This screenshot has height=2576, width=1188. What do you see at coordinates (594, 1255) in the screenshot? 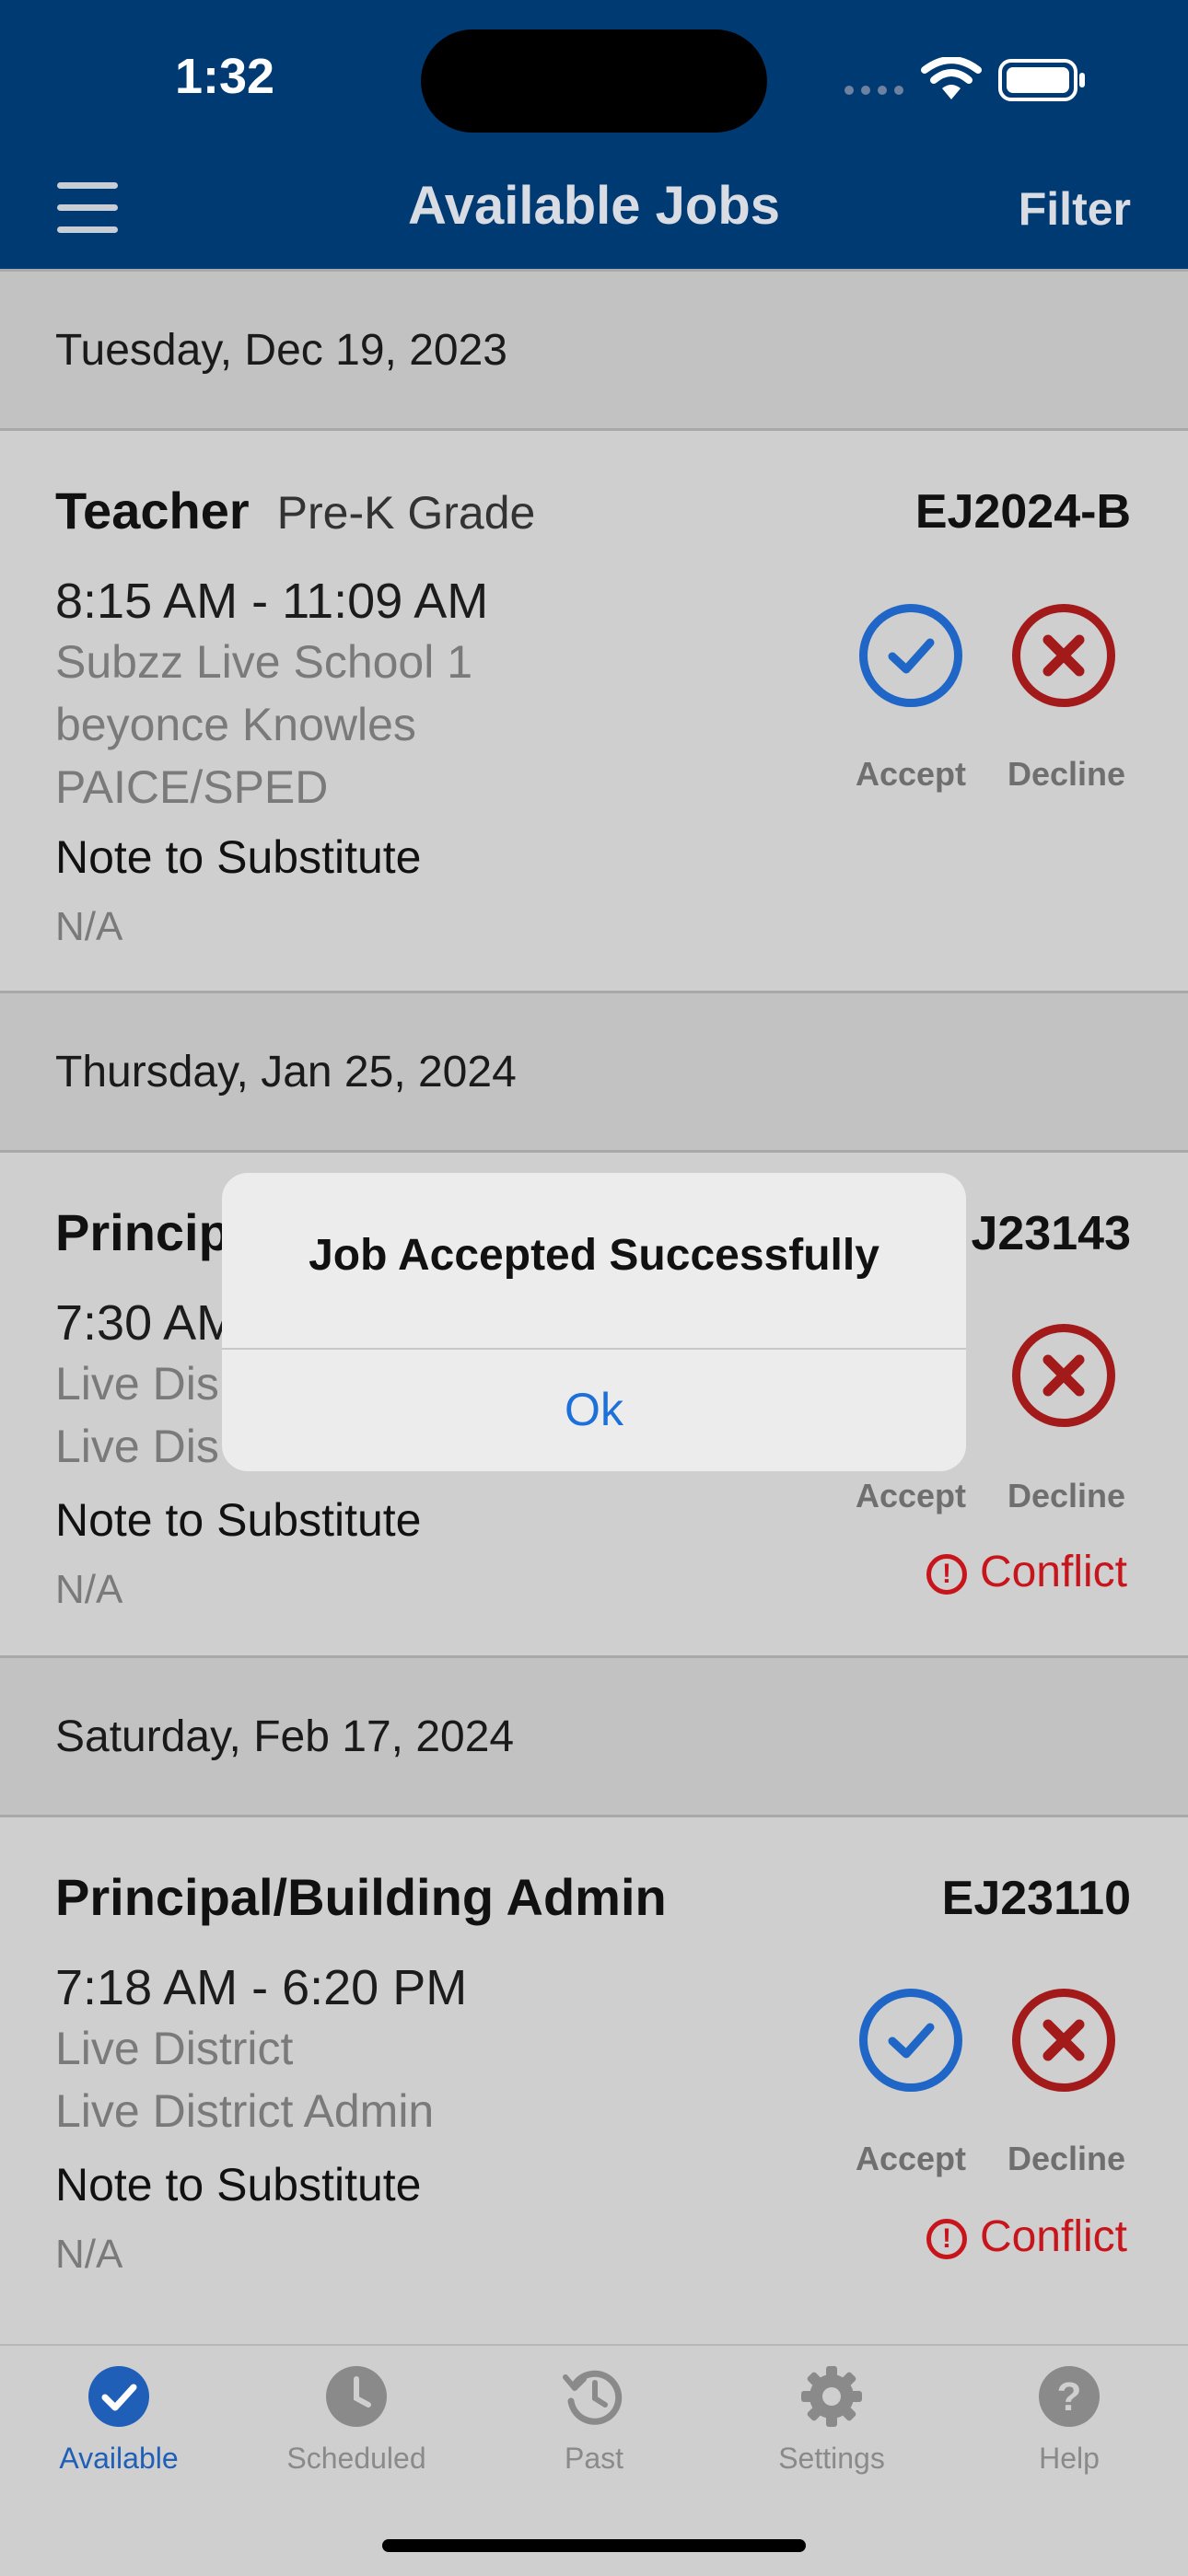
I see `dialog-title: Job Accepted Successfully` at bounding box center [594, 1255].